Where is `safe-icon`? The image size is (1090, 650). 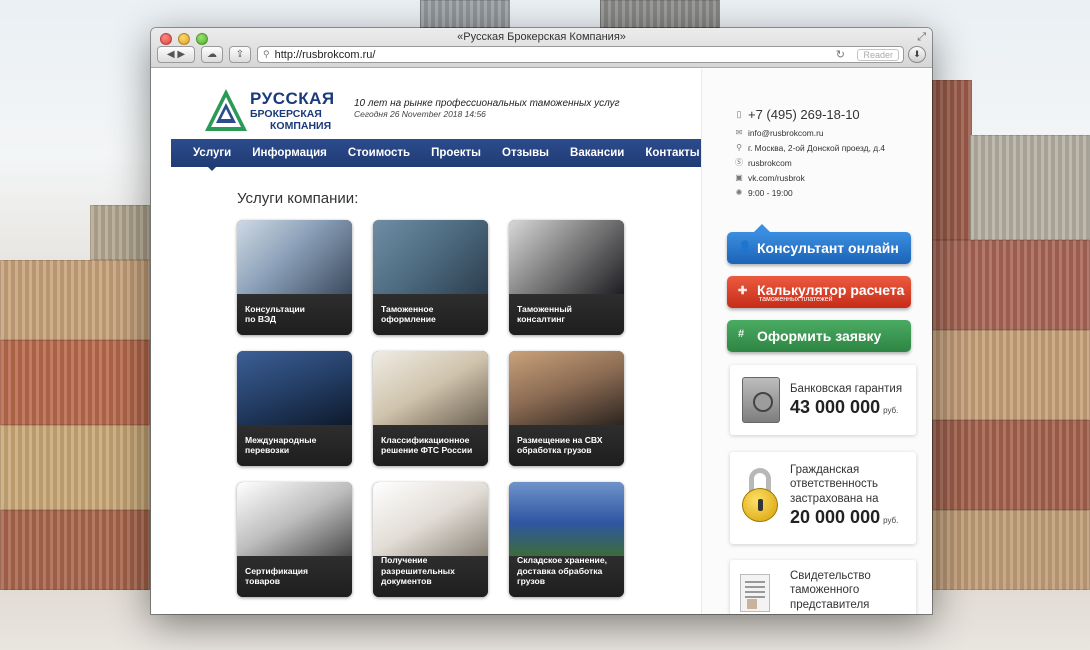 safe-icon is located at coordinates (761, 400).